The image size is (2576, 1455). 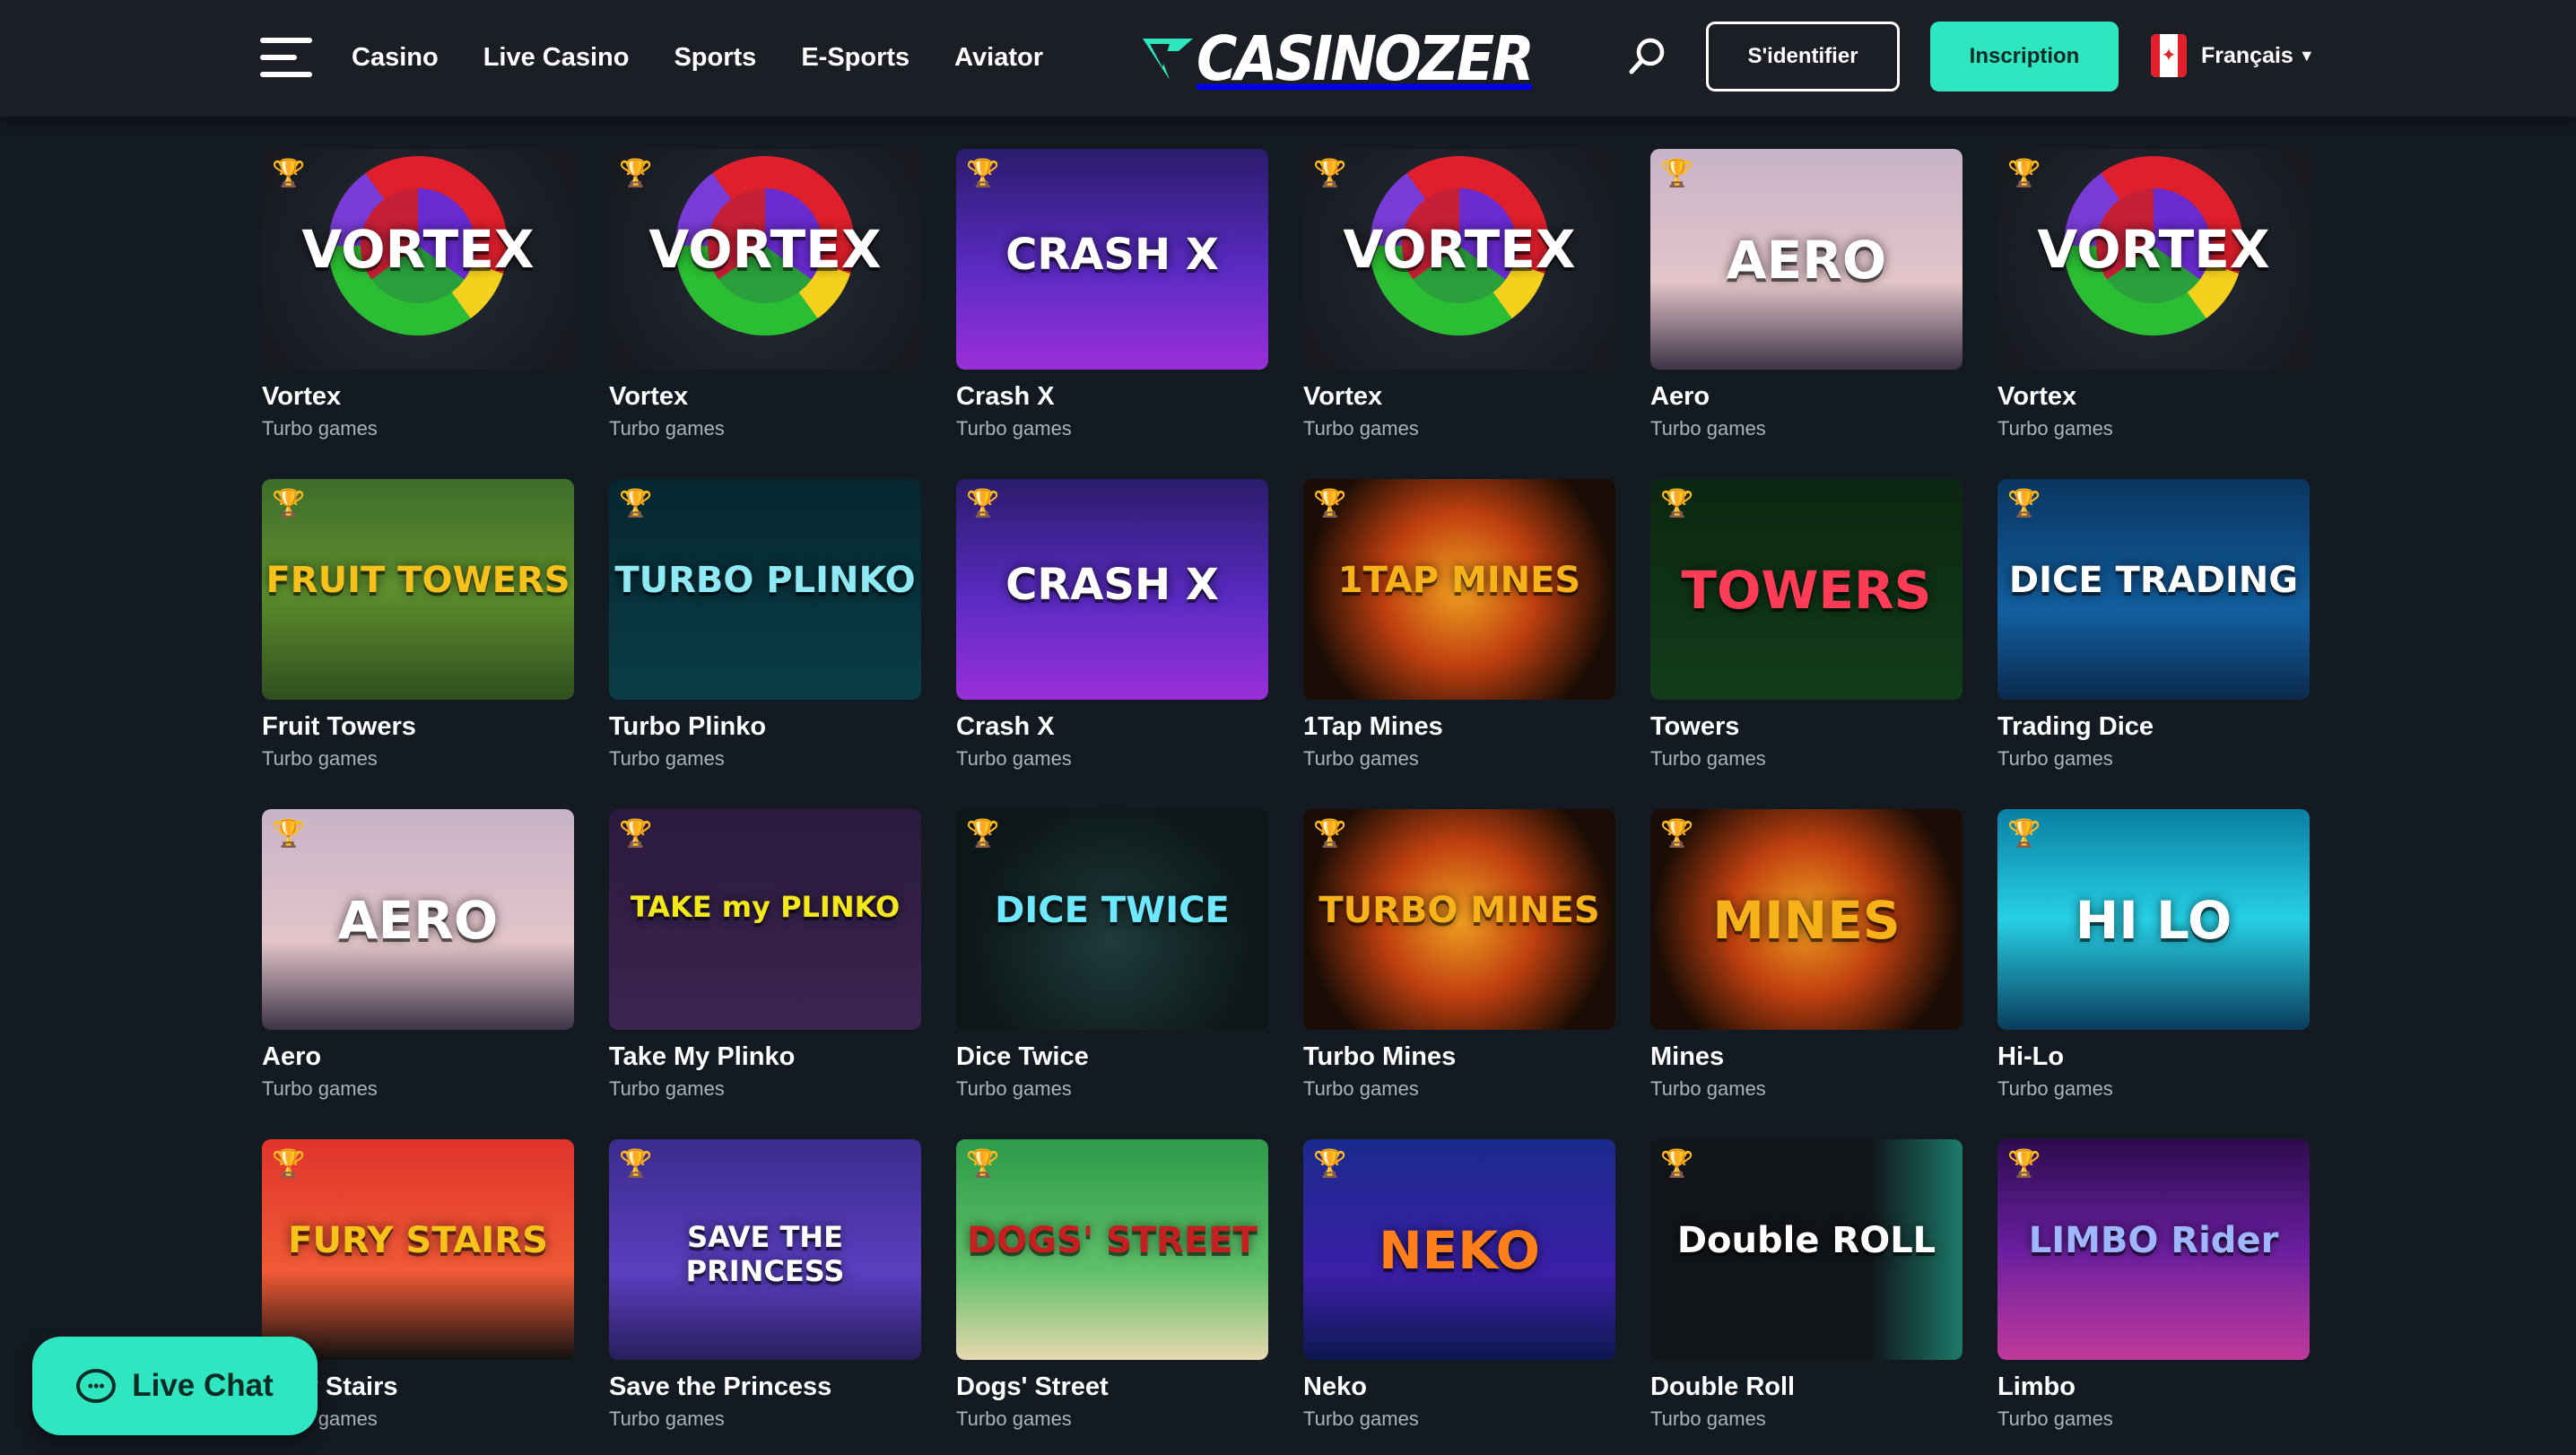 I want to click on game-title: Fruit Towers, so click(x=418, y=727).